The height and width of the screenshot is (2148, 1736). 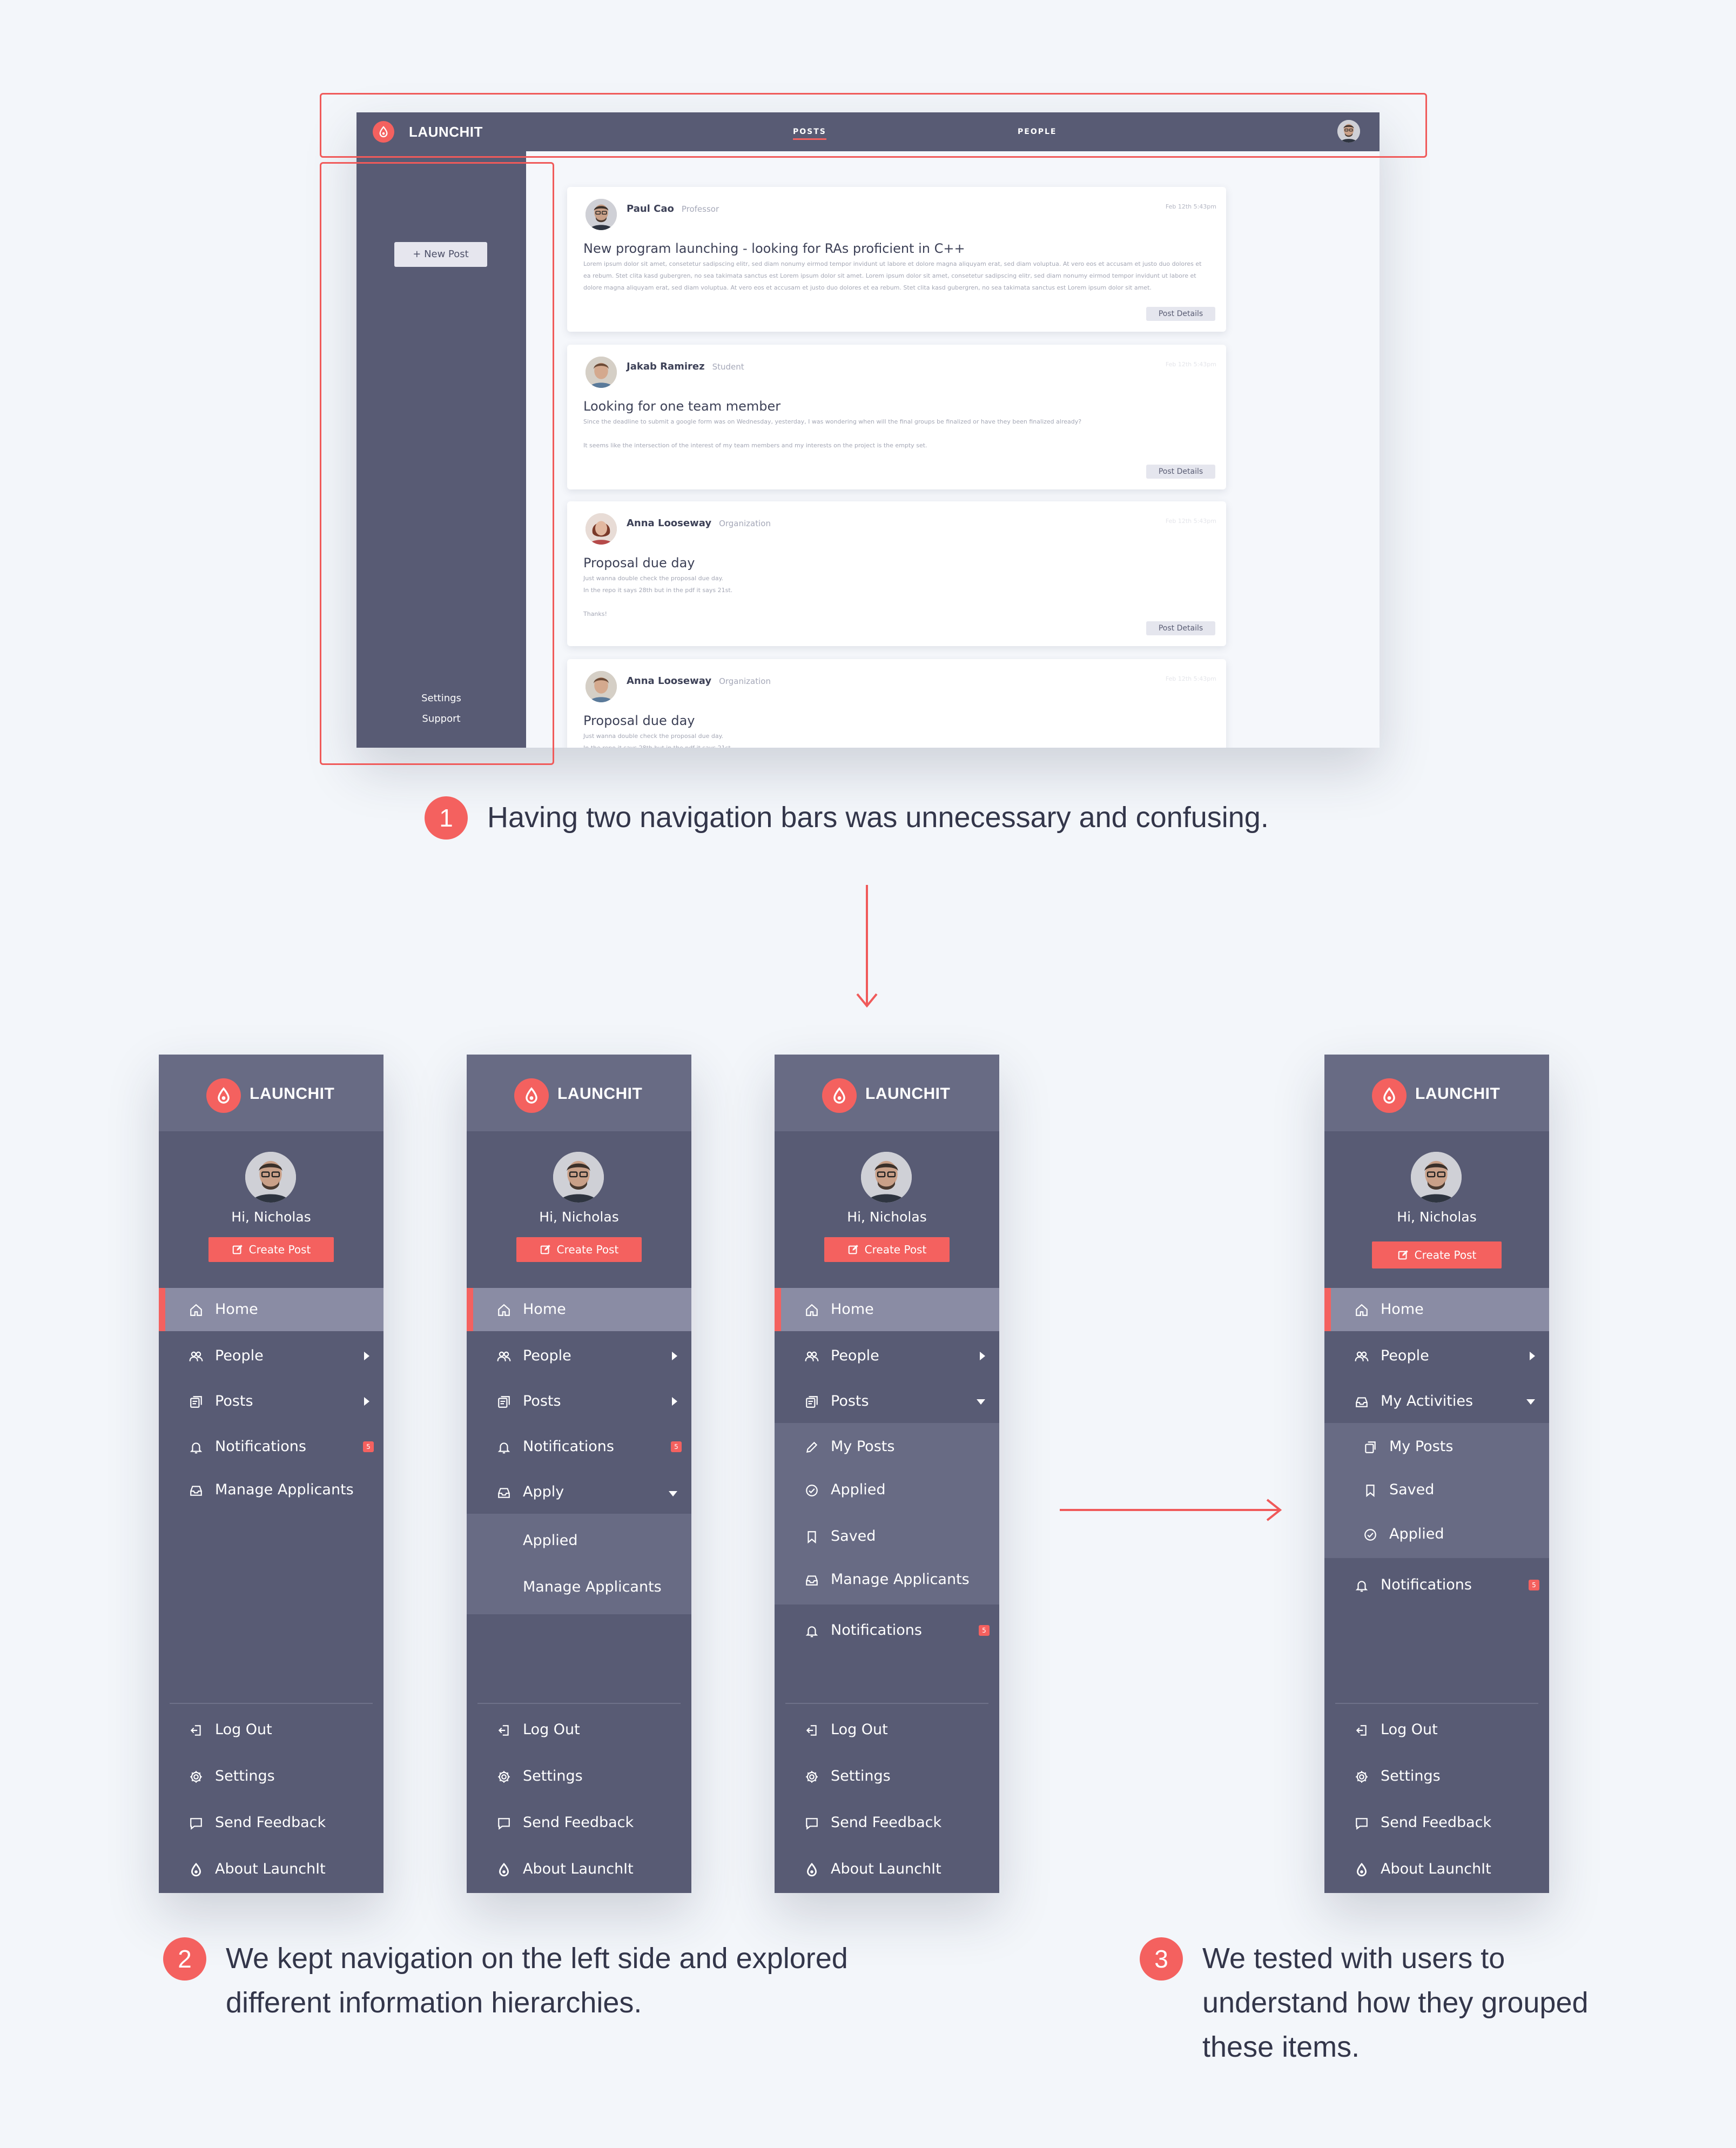 I want to click on nav-item-apply: Apply, so click(x=579, y=1492).